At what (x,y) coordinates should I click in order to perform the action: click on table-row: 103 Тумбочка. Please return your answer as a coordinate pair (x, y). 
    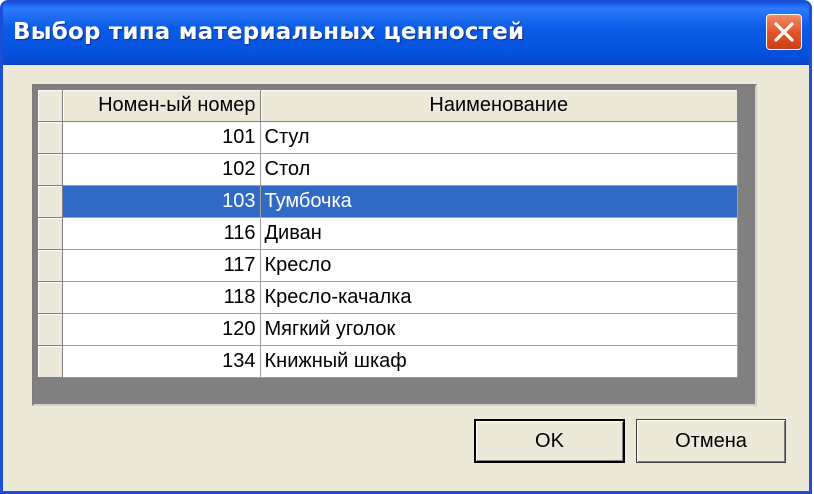
    Looking at the image, I should click on (388, 201).